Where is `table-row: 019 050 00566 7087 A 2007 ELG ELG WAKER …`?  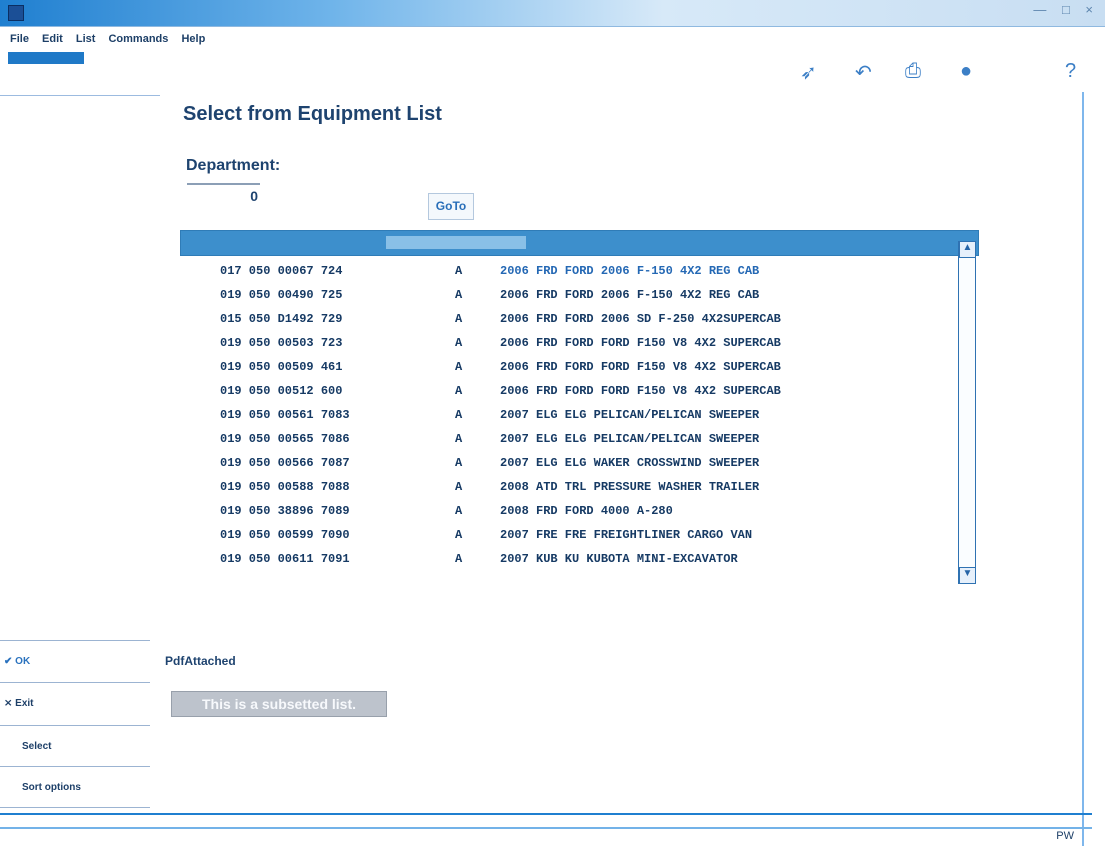
table-row: 019 050 00566 7087 A 2007 ELG ELG WAKER … is located at coordinates (584, 464).